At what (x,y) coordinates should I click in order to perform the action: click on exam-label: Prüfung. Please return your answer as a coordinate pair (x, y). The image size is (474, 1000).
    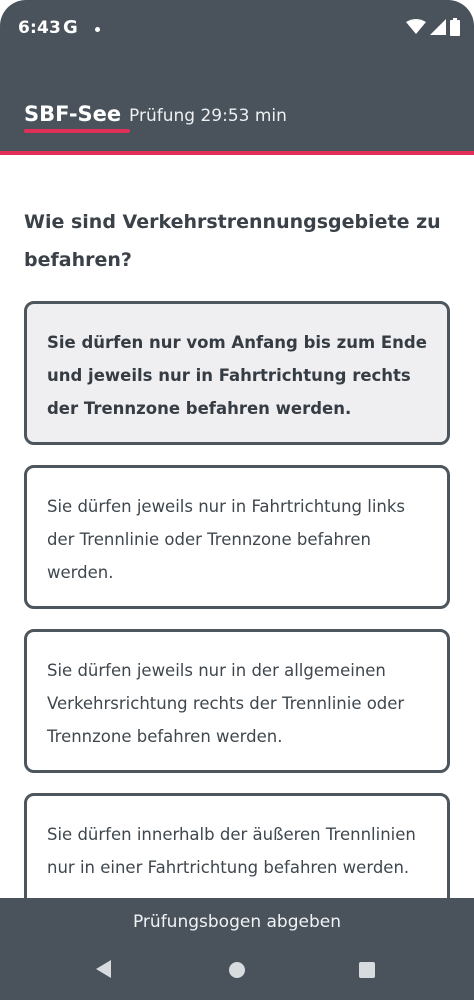
    Looking at the image, I should click on (162, 116).